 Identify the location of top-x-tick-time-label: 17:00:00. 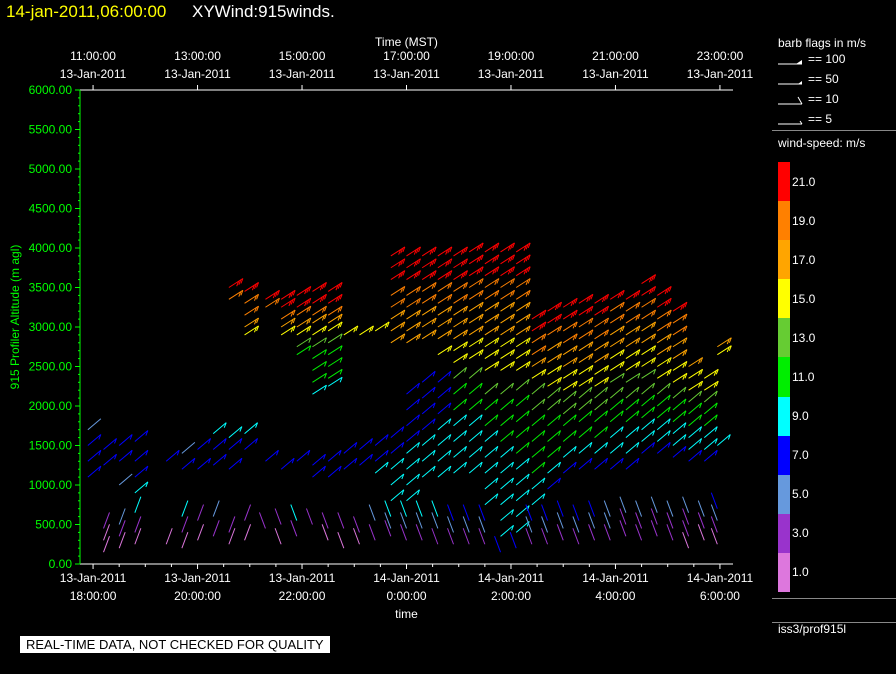
(406, 56).